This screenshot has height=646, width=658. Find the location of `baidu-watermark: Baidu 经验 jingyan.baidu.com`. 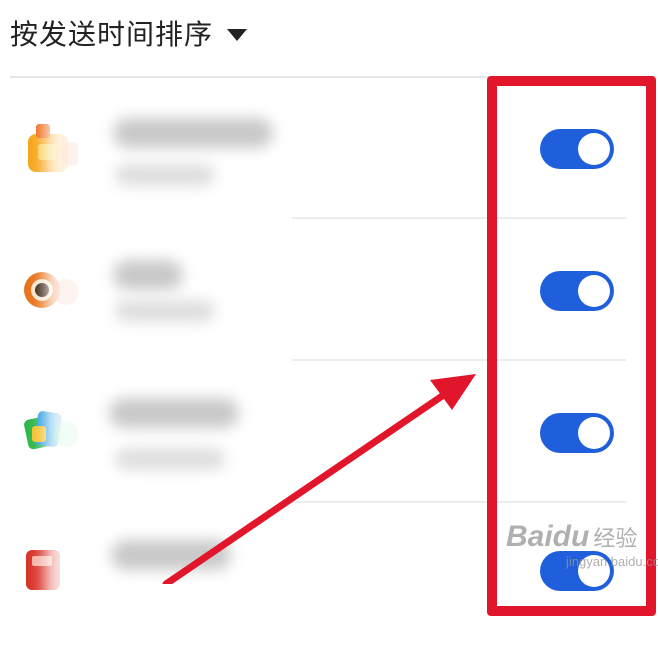

baidu-watermark: Baidu 经验 jingyan.baidu.com is located at coordinates (582, 544).